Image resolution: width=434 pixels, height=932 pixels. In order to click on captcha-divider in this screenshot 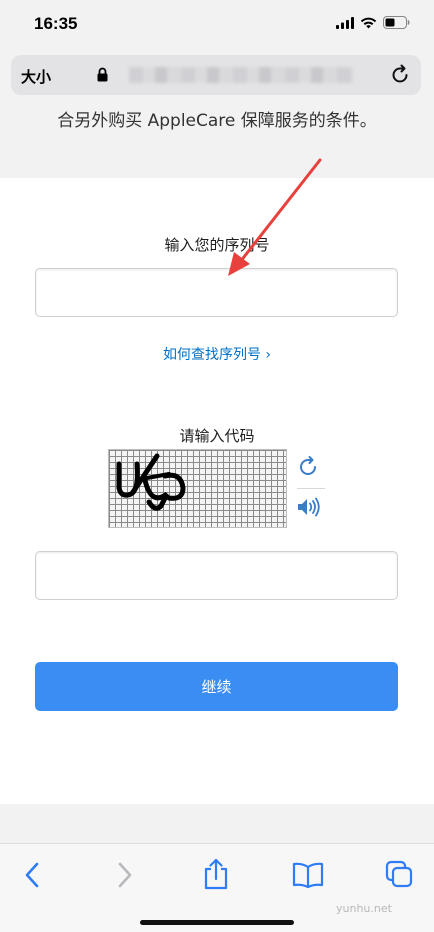, I will do `click(311, 488)`.